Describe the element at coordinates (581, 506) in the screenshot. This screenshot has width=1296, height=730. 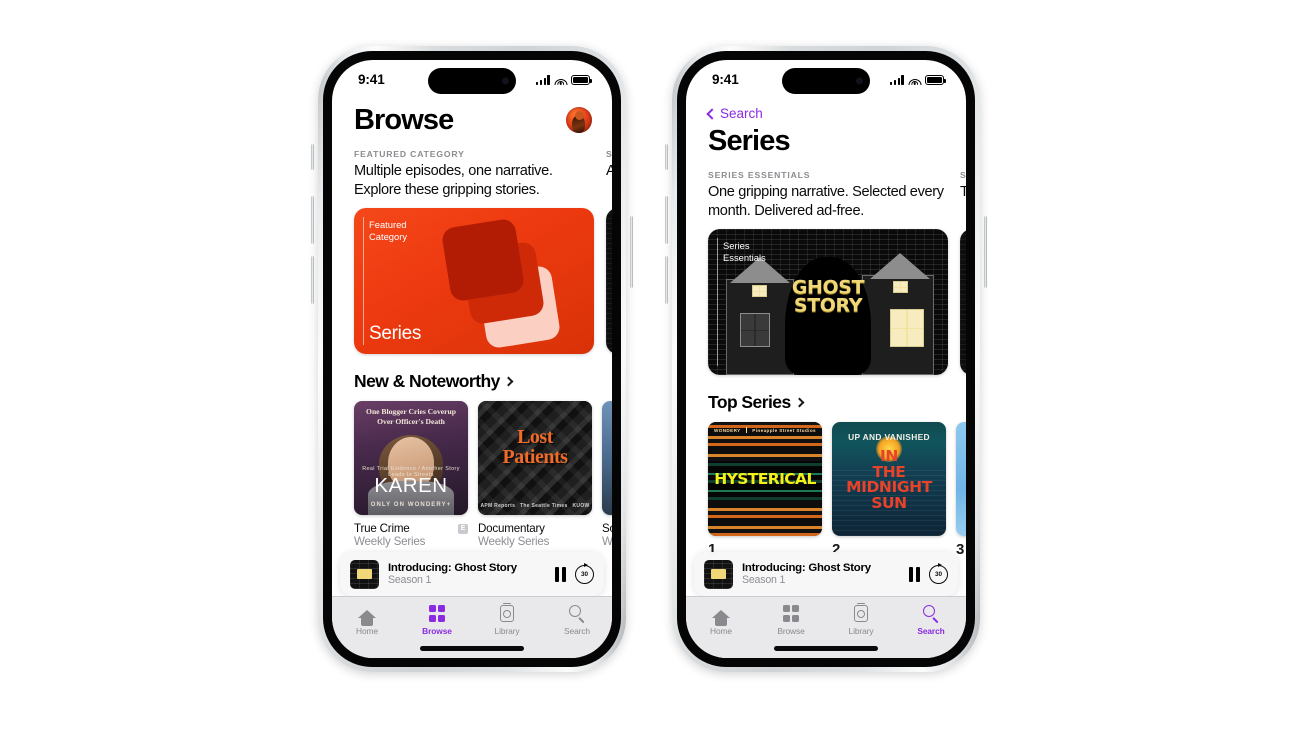
I see `logo: KUOW` at that location.